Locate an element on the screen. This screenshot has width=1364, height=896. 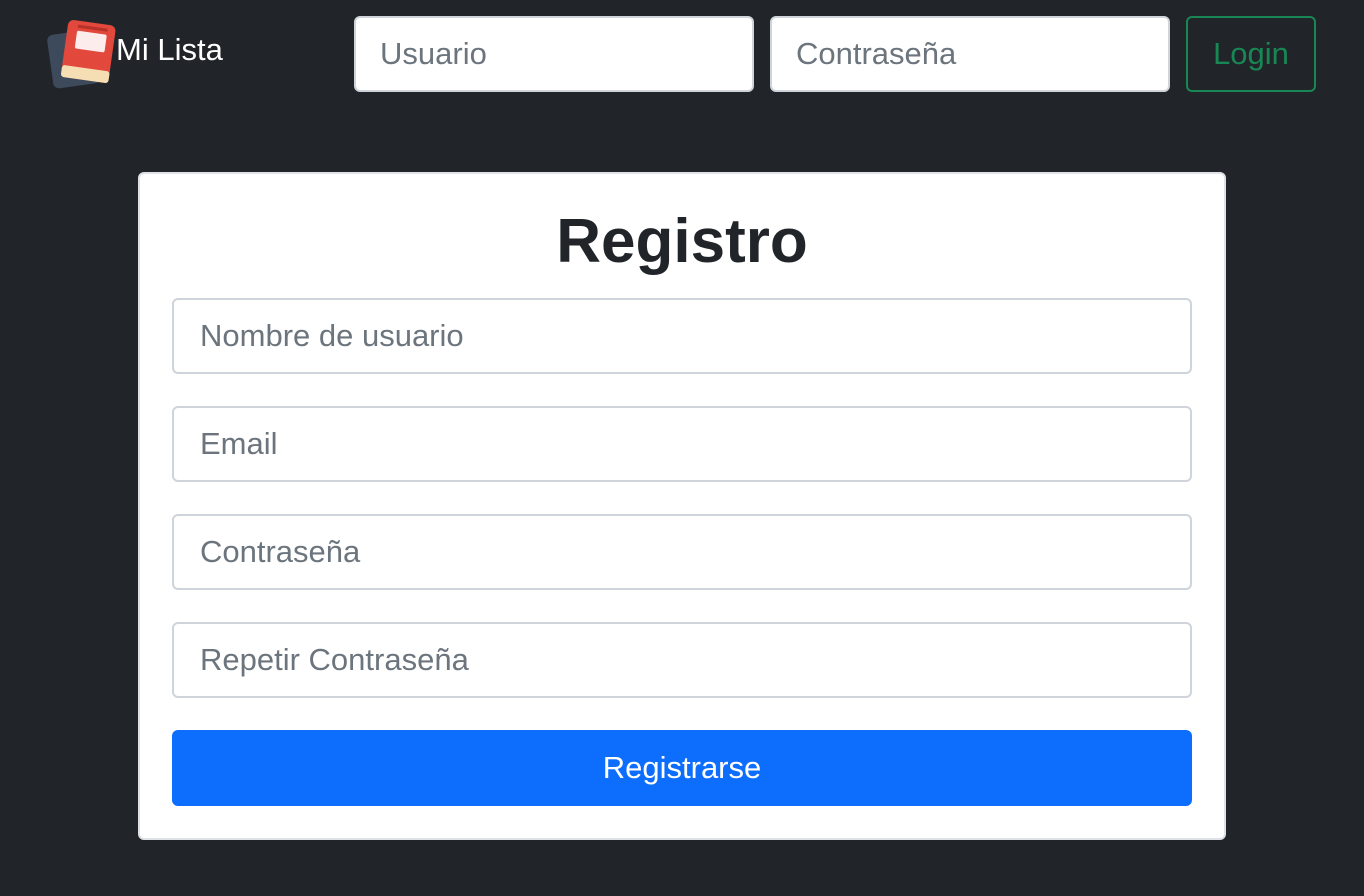
username-input is located at coordinates (554, 54).